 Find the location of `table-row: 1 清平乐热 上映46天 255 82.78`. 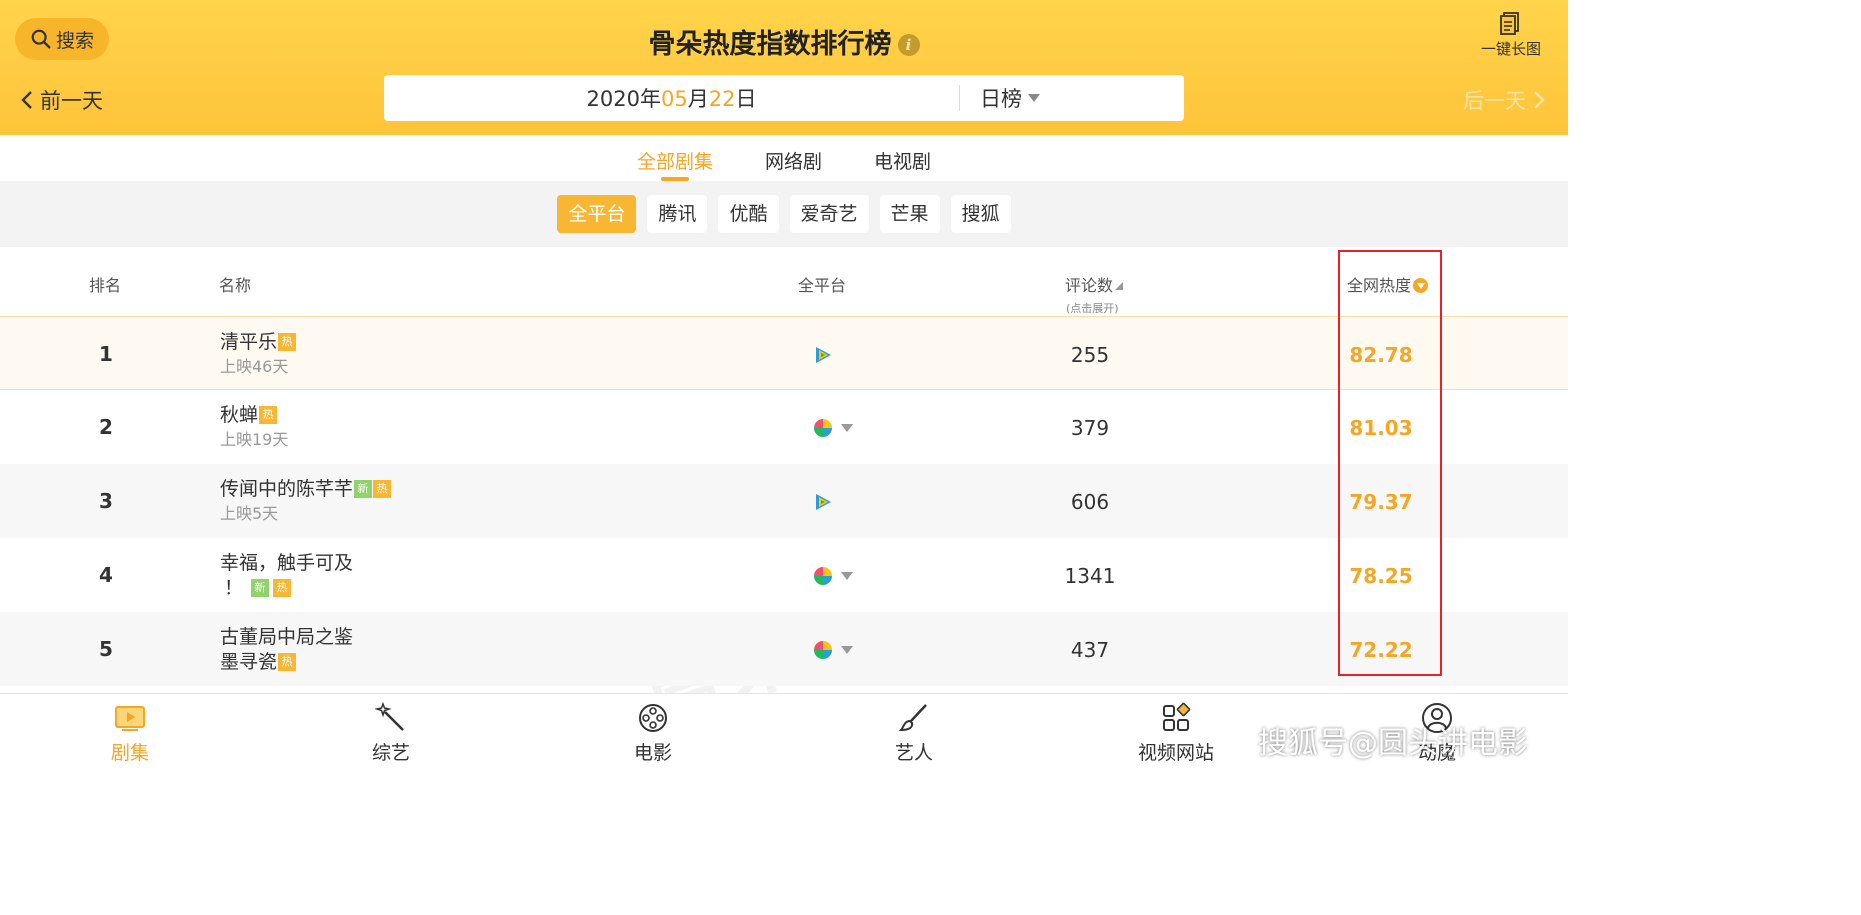

table-row: 1 清平乐热 上映46天 255 82.78 is located at coordinates (784, 353).